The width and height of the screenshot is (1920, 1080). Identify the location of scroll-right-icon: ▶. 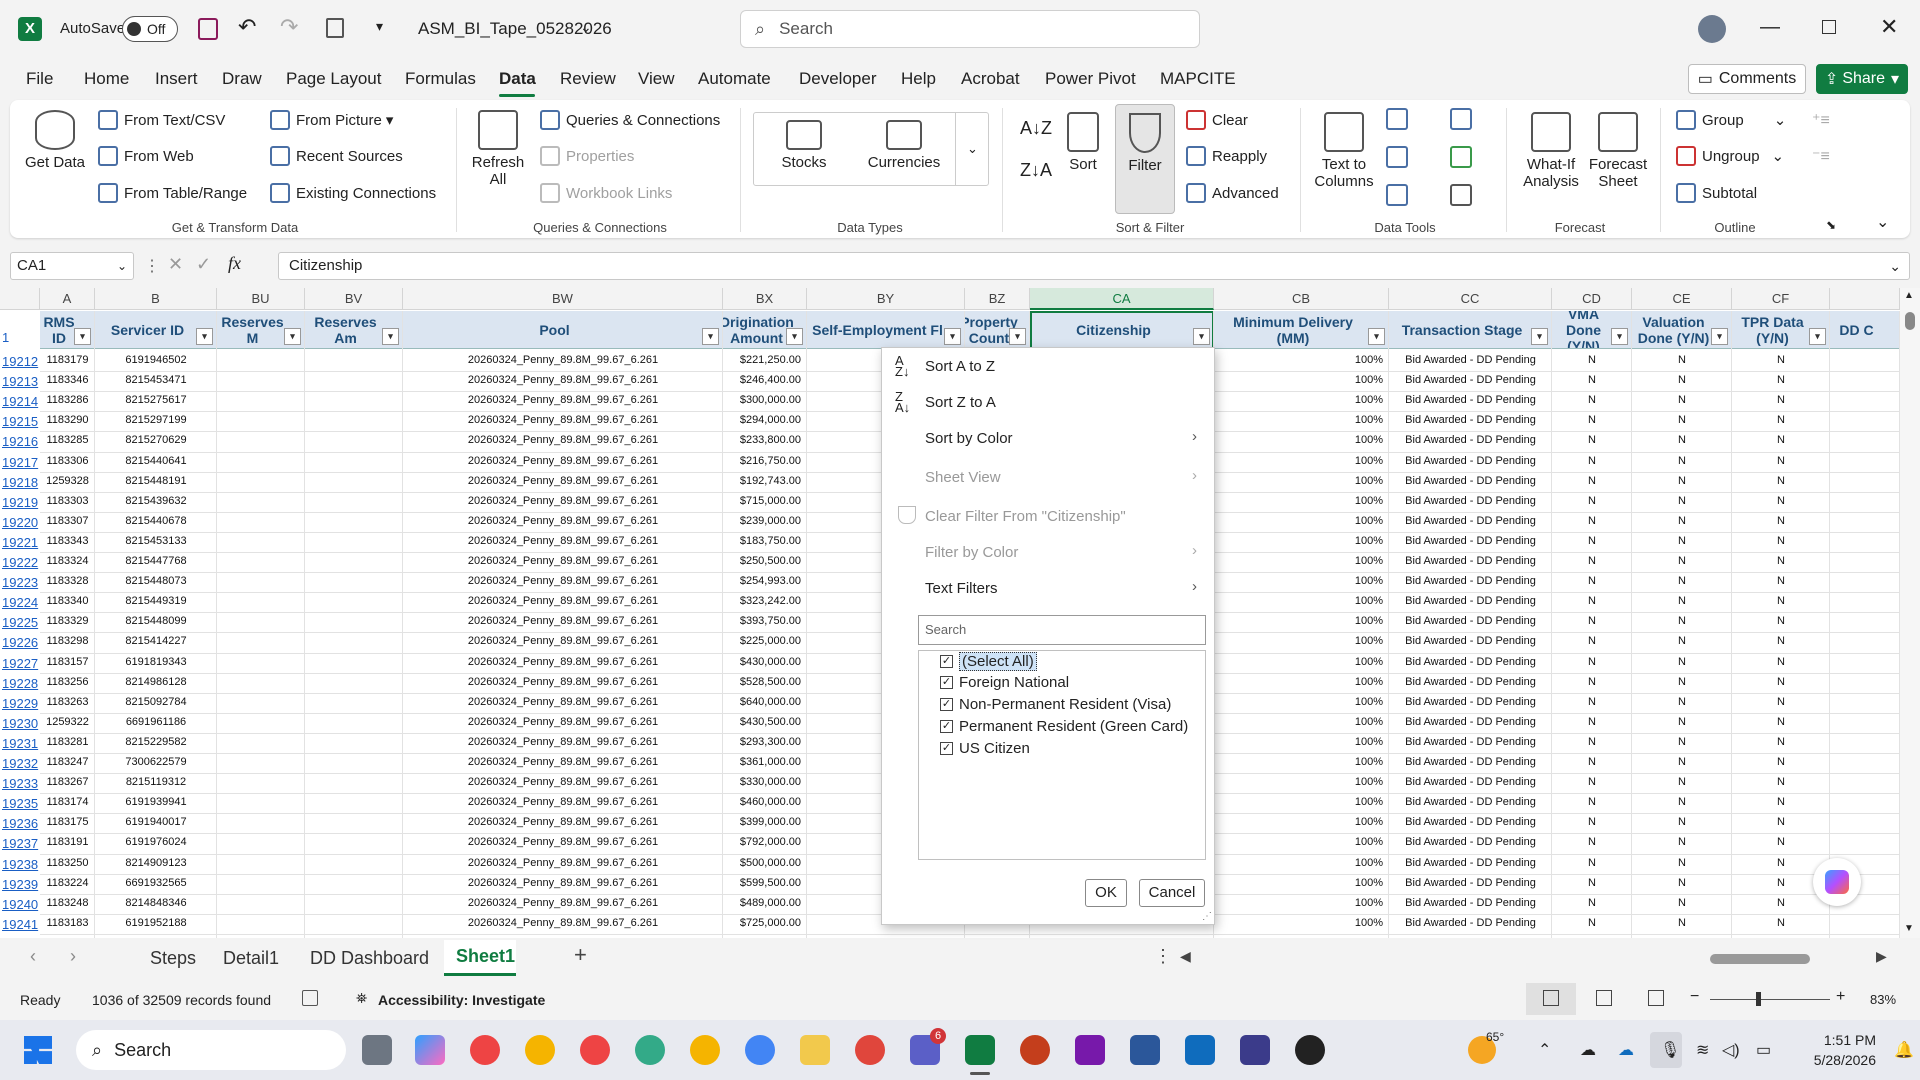
(1881, 956).